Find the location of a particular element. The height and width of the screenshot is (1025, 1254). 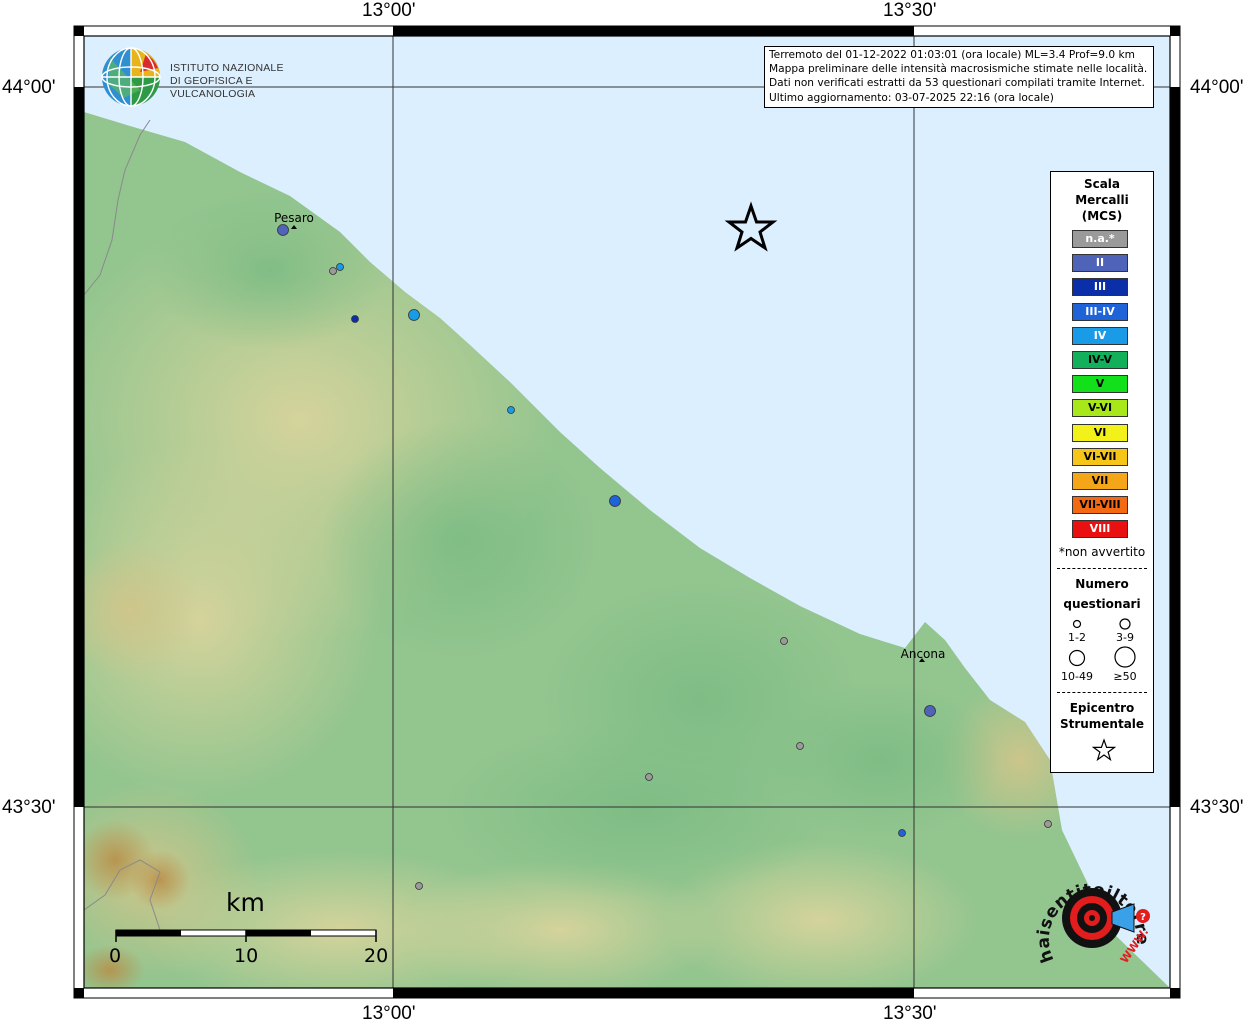

scale-tick-20: 20 is located at coordinates (376, 956).